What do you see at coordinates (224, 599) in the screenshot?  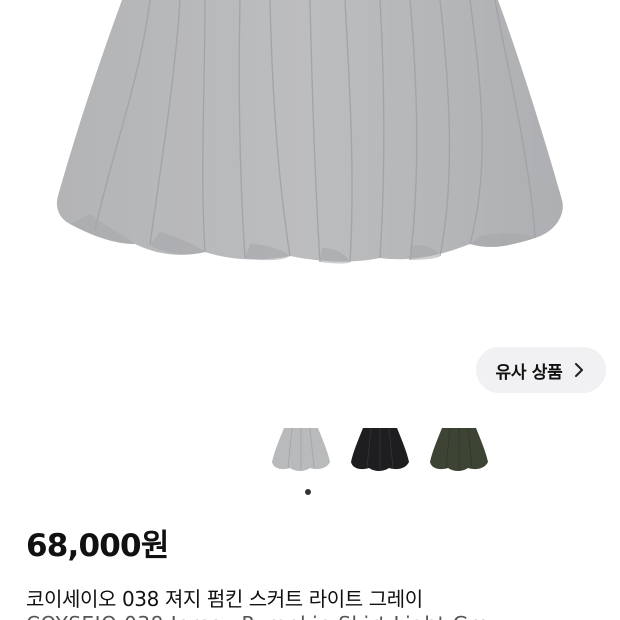 I see `product-name: 코이세이오 038 져지 펌킨 스커트 라이트 그레이` at bounding box center [224, 599].